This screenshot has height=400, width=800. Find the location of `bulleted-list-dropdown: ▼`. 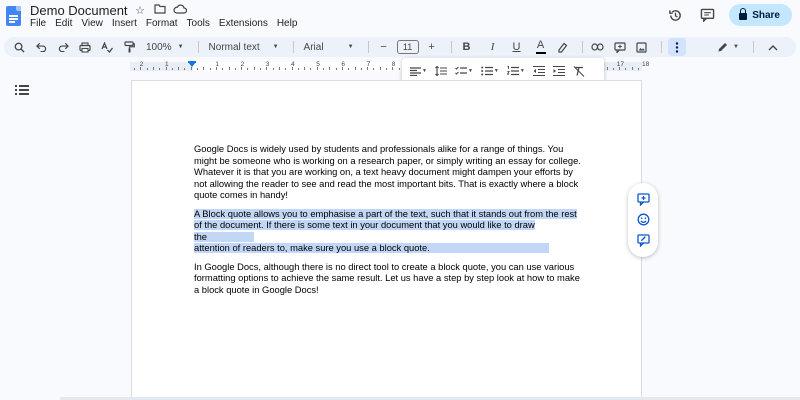

bulleted-list-dropdown: ▼ is located at coordinates (490, 71).